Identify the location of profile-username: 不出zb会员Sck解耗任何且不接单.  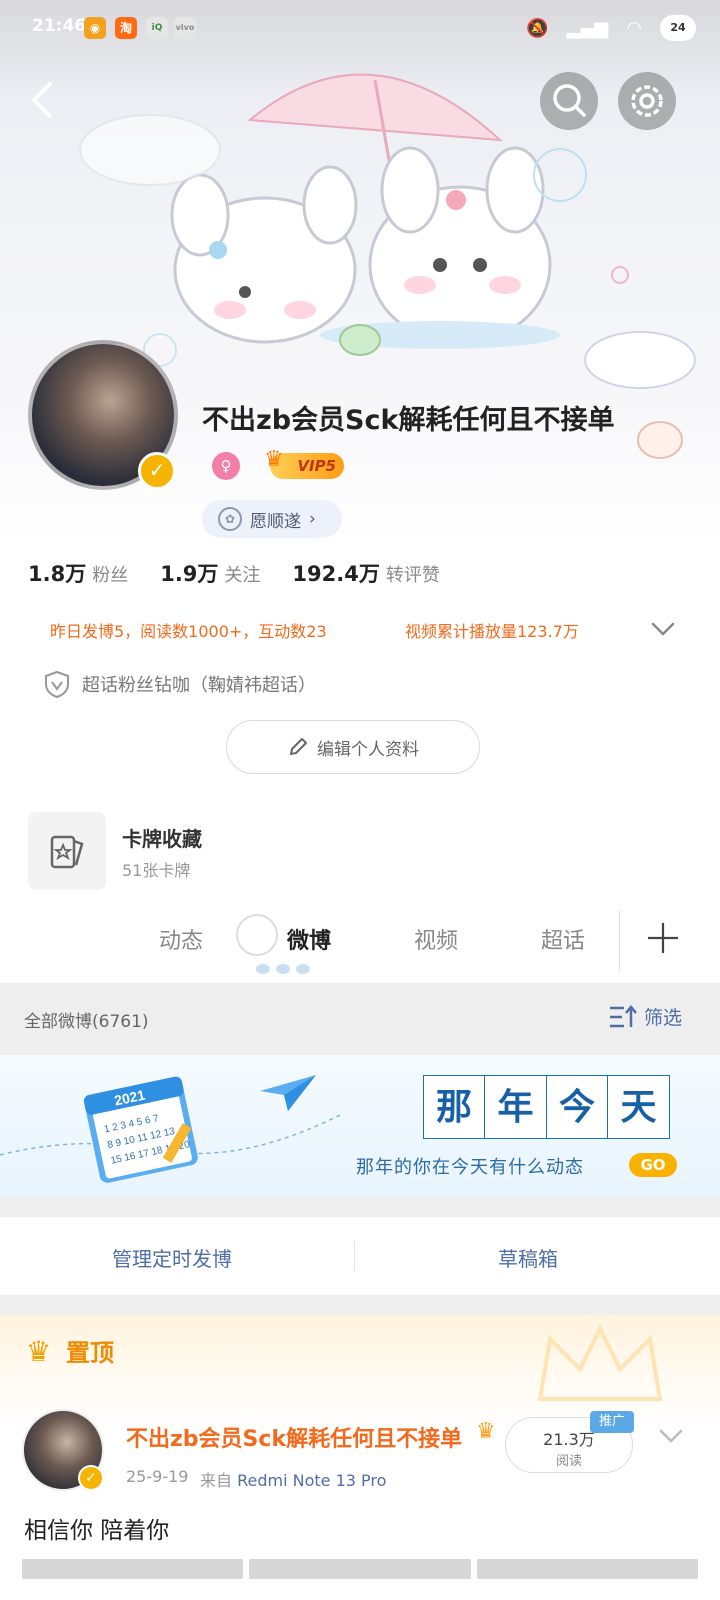
(408, 420).